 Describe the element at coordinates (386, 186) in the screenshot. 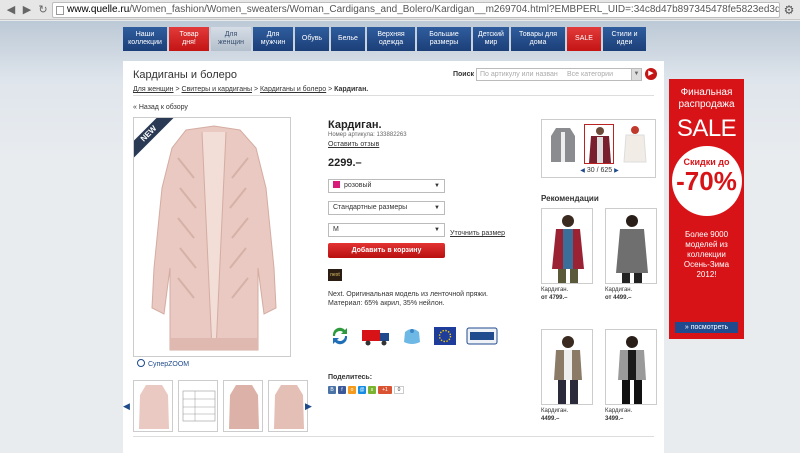

I see `color-select: розовый ▼` at that location.